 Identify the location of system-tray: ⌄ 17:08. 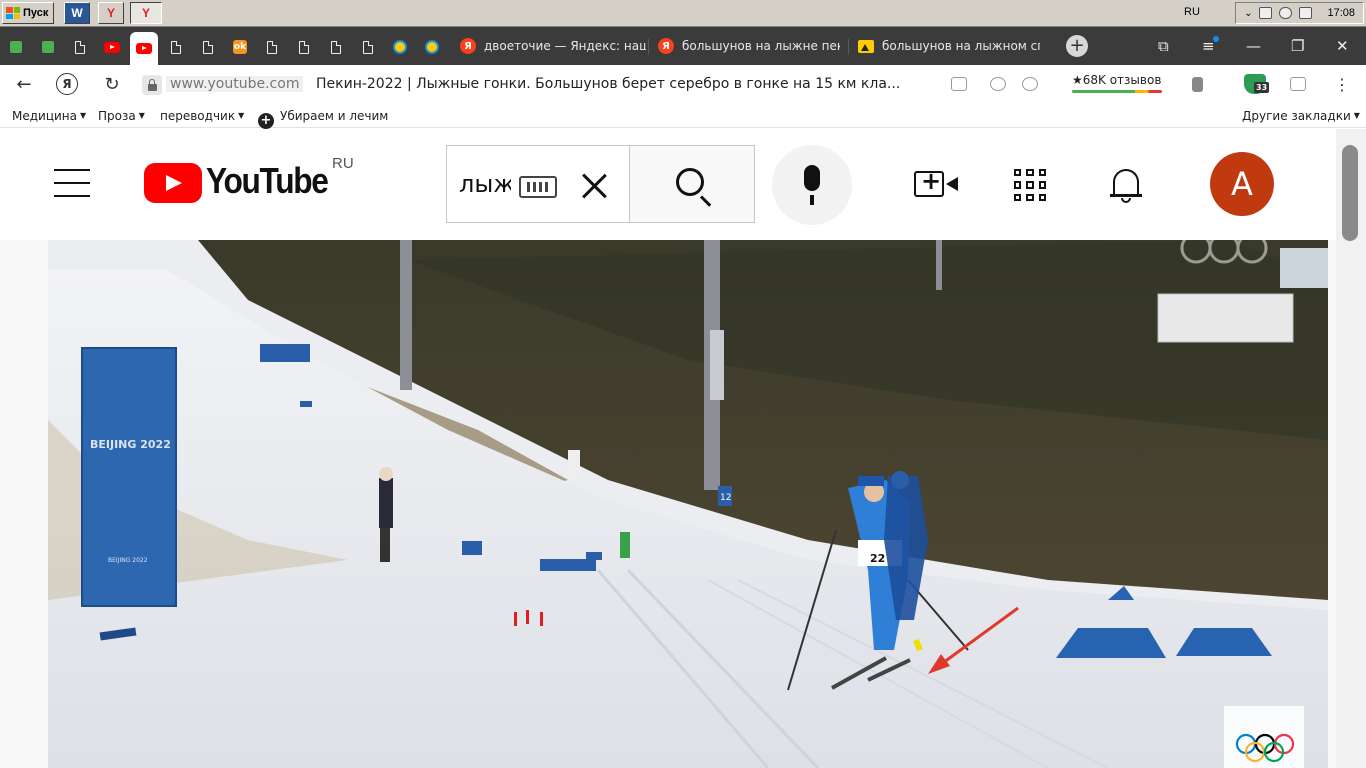
(1299, 13).